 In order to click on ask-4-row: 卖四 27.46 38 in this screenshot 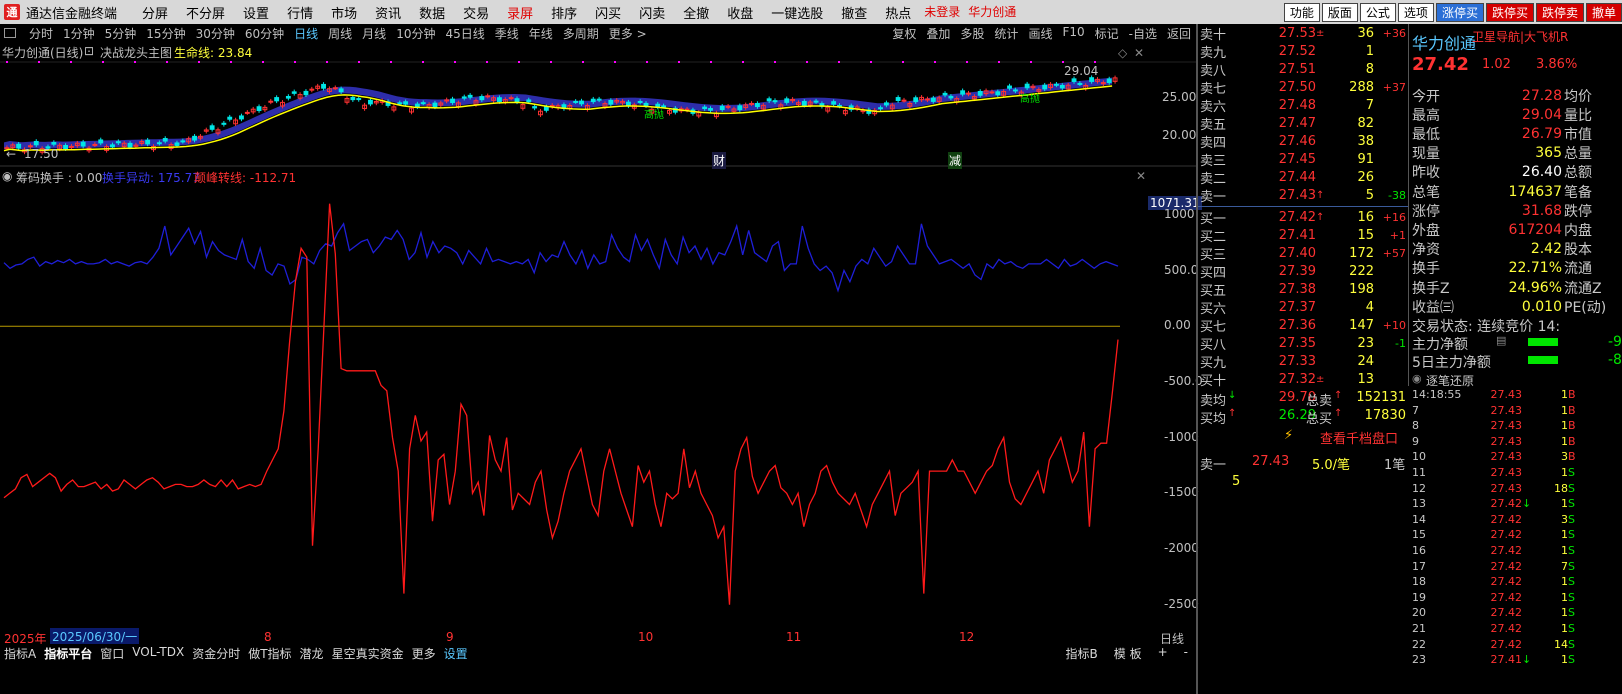, I will do `click(1303, 141)`.